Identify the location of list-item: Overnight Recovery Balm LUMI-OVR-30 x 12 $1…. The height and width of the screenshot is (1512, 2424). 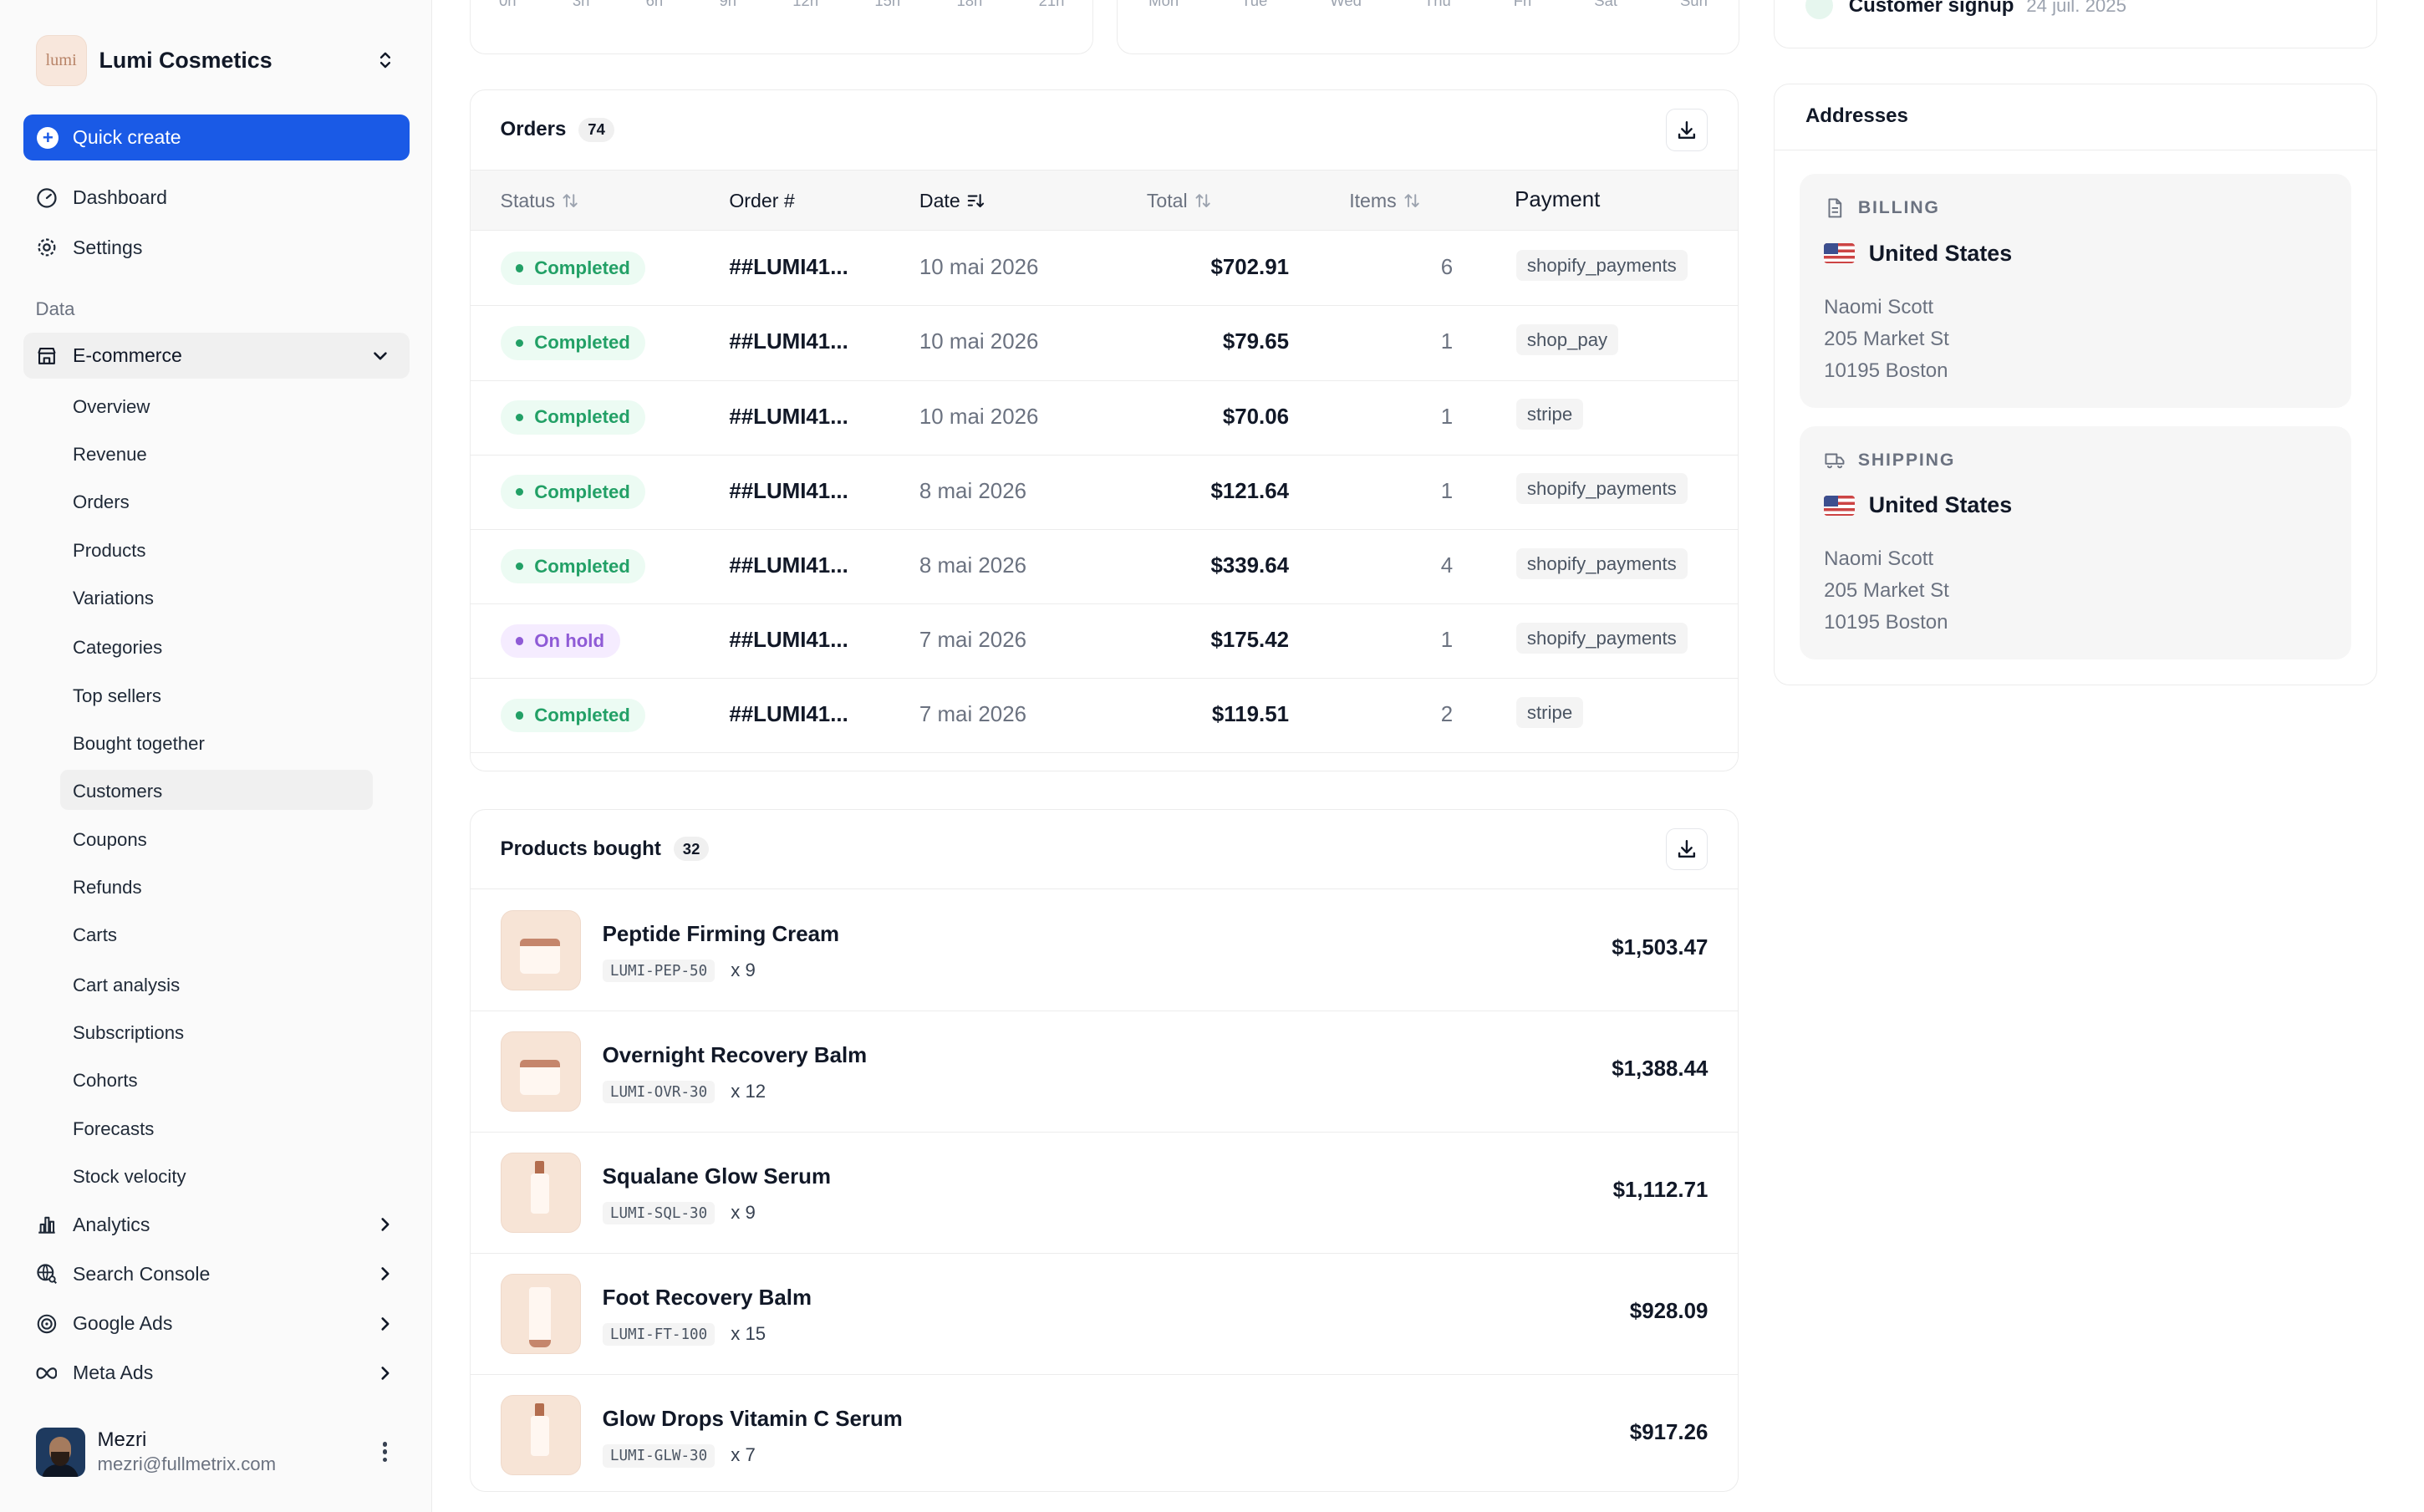
(1105, 1072).